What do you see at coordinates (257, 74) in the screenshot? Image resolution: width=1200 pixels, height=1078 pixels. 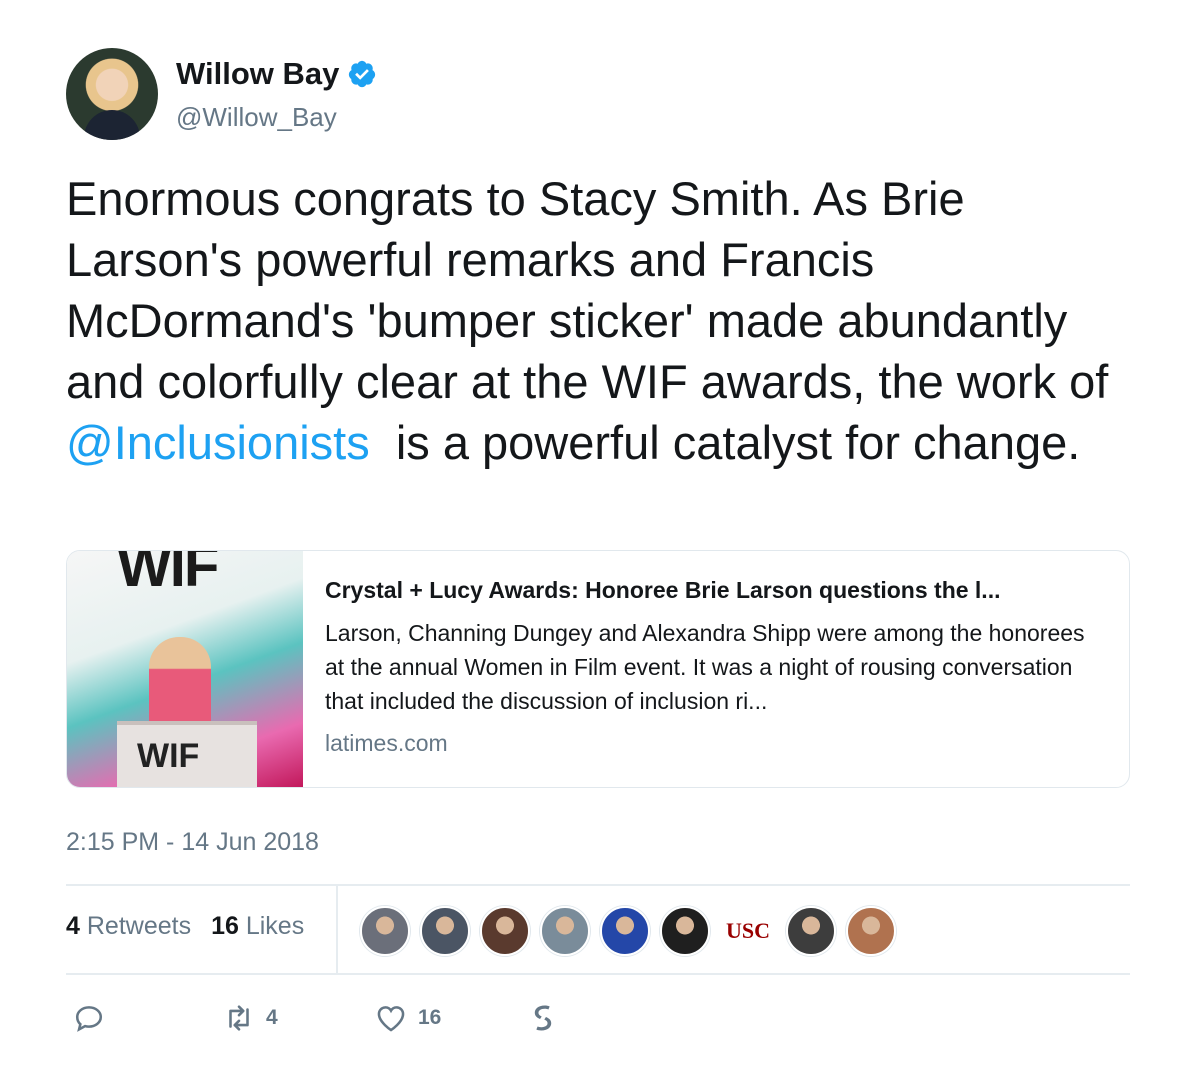 I see `author-name: Willow Bay` at bounding box center [257, 74].